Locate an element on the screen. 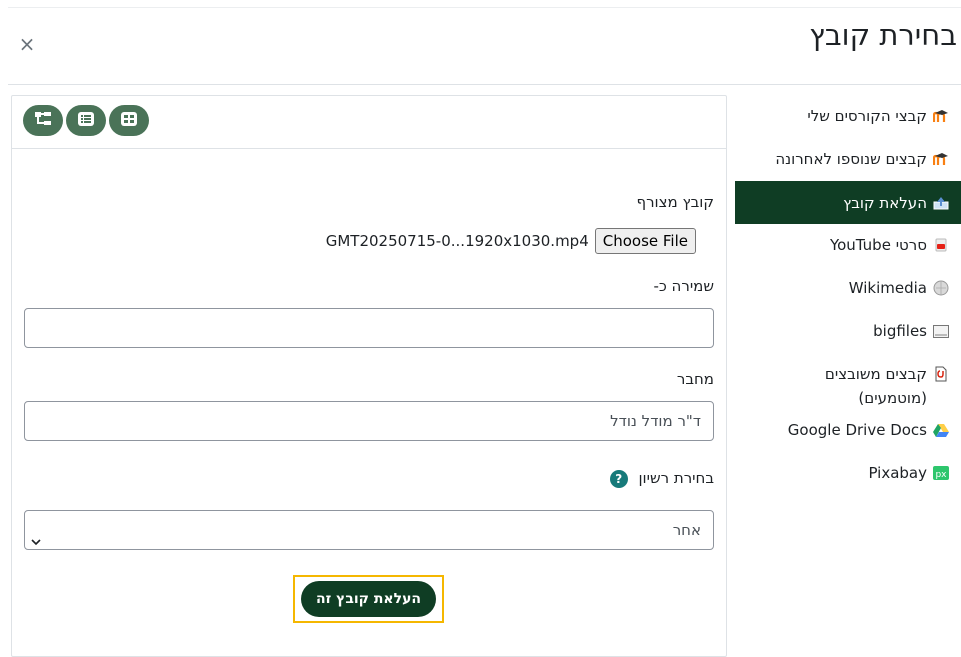  sidebar-item-youtube: סרטי YouTube is located at coordinates (848, 245).